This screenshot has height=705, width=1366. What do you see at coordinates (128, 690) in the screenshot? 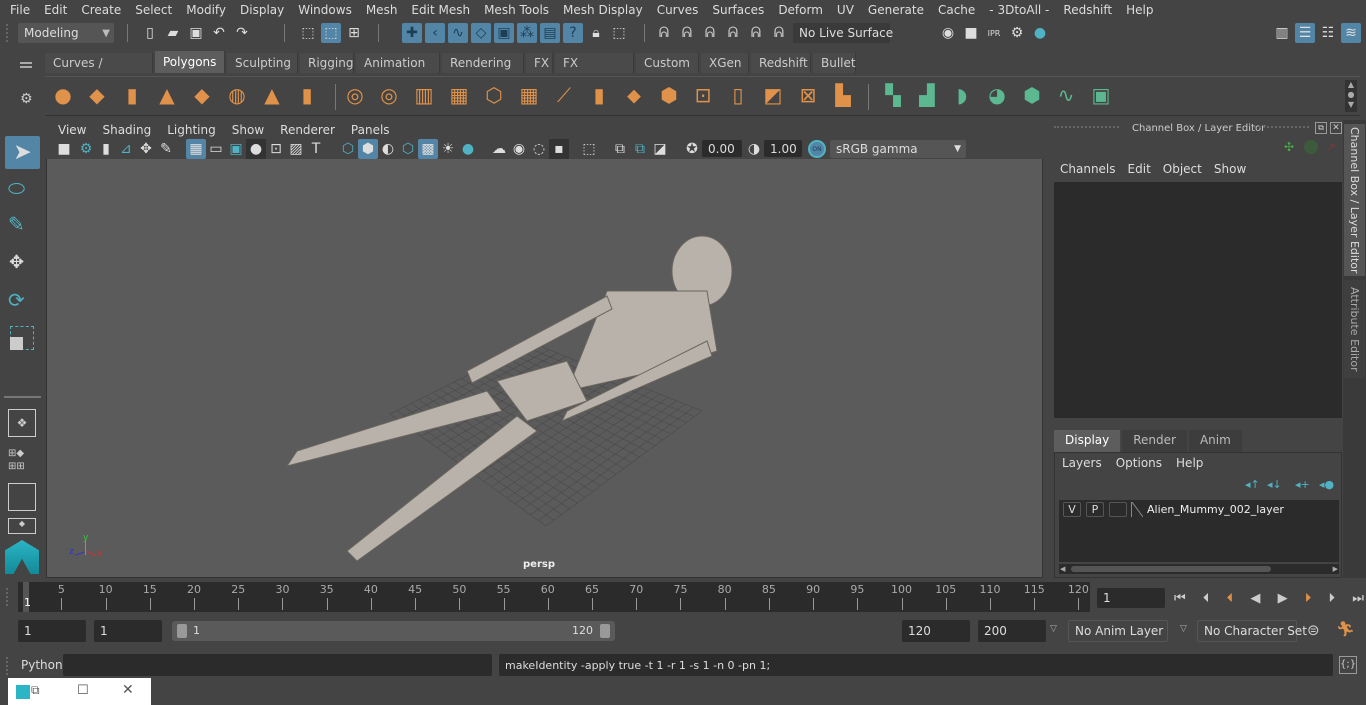
I see `close-icon: ✕` at bounding box center [128, 690].